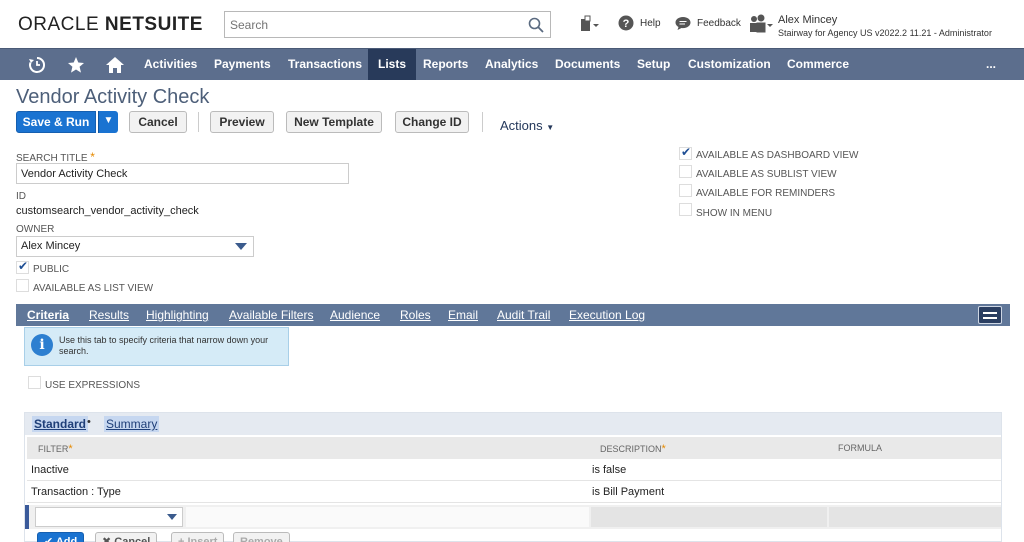 The height and width of the screenshot is (542, 1024). Describe the element at coordinates (650, 23) in the screenshot. I see `help-link: Help` at that location.